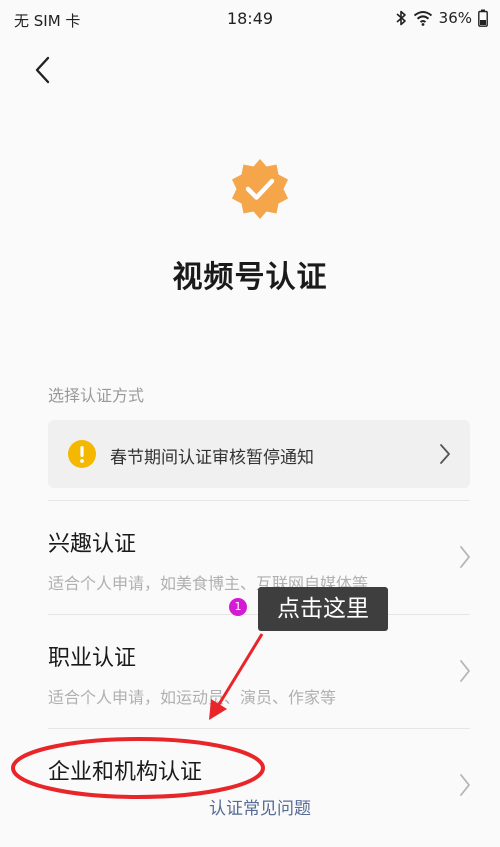 This screenshot has width=500, height=847. I want to click on bluetooth-icon, so click(401, 18).